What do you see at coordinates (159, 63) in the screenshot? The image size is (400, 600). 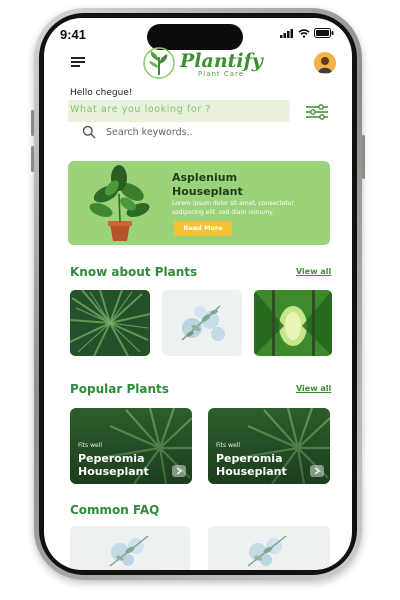 I see `leaf-logo-icon` at bounding box center [159, 63].